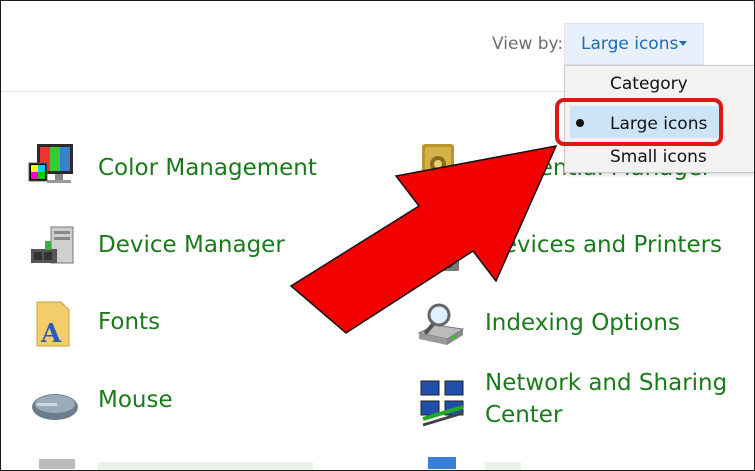 This screenshot has width=755, height=471. What do you see at coordinates (423, 239) in the screenshot?
I see `annotation-arrow-icon` at bounding box center [423, 239].